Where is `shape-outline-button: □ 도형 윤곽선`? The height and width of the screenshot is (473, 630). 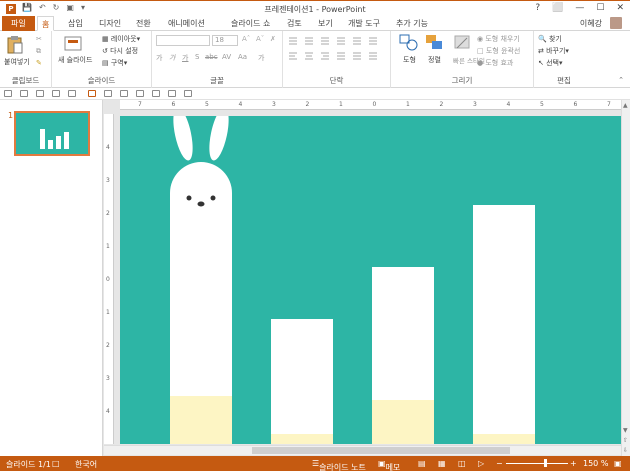 shape-outline-button: □ 도형 윤곽선 is located at coordinates (498, 51).